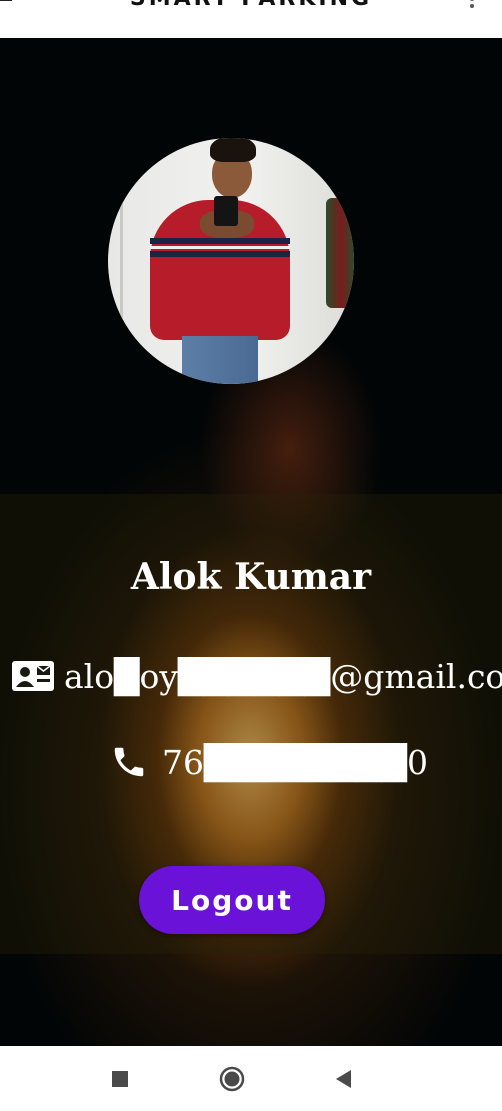 This screenshot has width=502, height=1111. I want to click on photo-person-hair, so click(233, 150).